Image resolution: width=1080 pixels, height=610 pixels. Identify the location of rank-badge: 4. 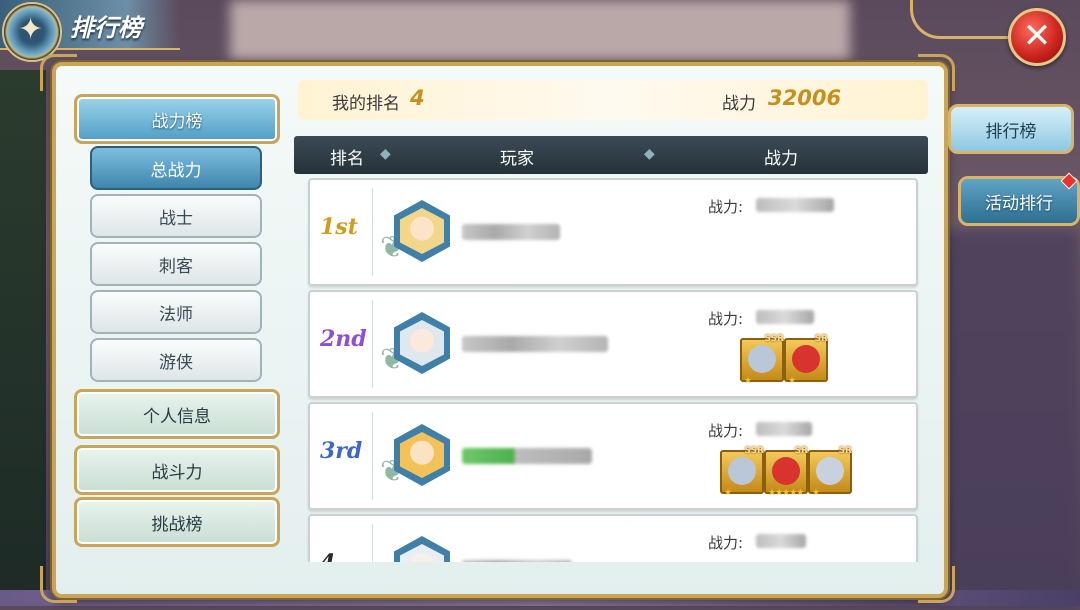
(327, 556).